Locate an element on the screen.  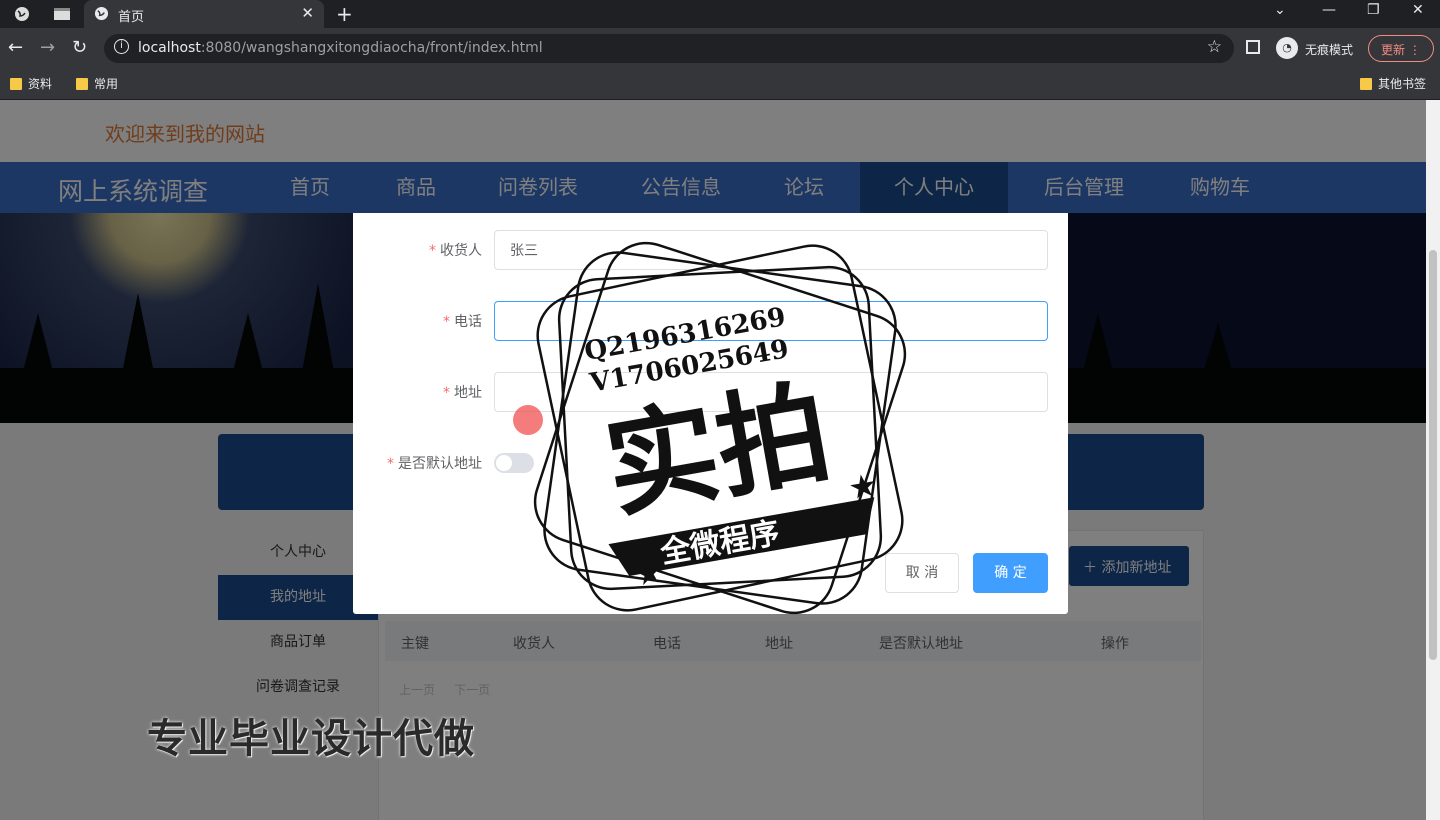
scrollbar-thumb is located at coordinates (1433, 455).